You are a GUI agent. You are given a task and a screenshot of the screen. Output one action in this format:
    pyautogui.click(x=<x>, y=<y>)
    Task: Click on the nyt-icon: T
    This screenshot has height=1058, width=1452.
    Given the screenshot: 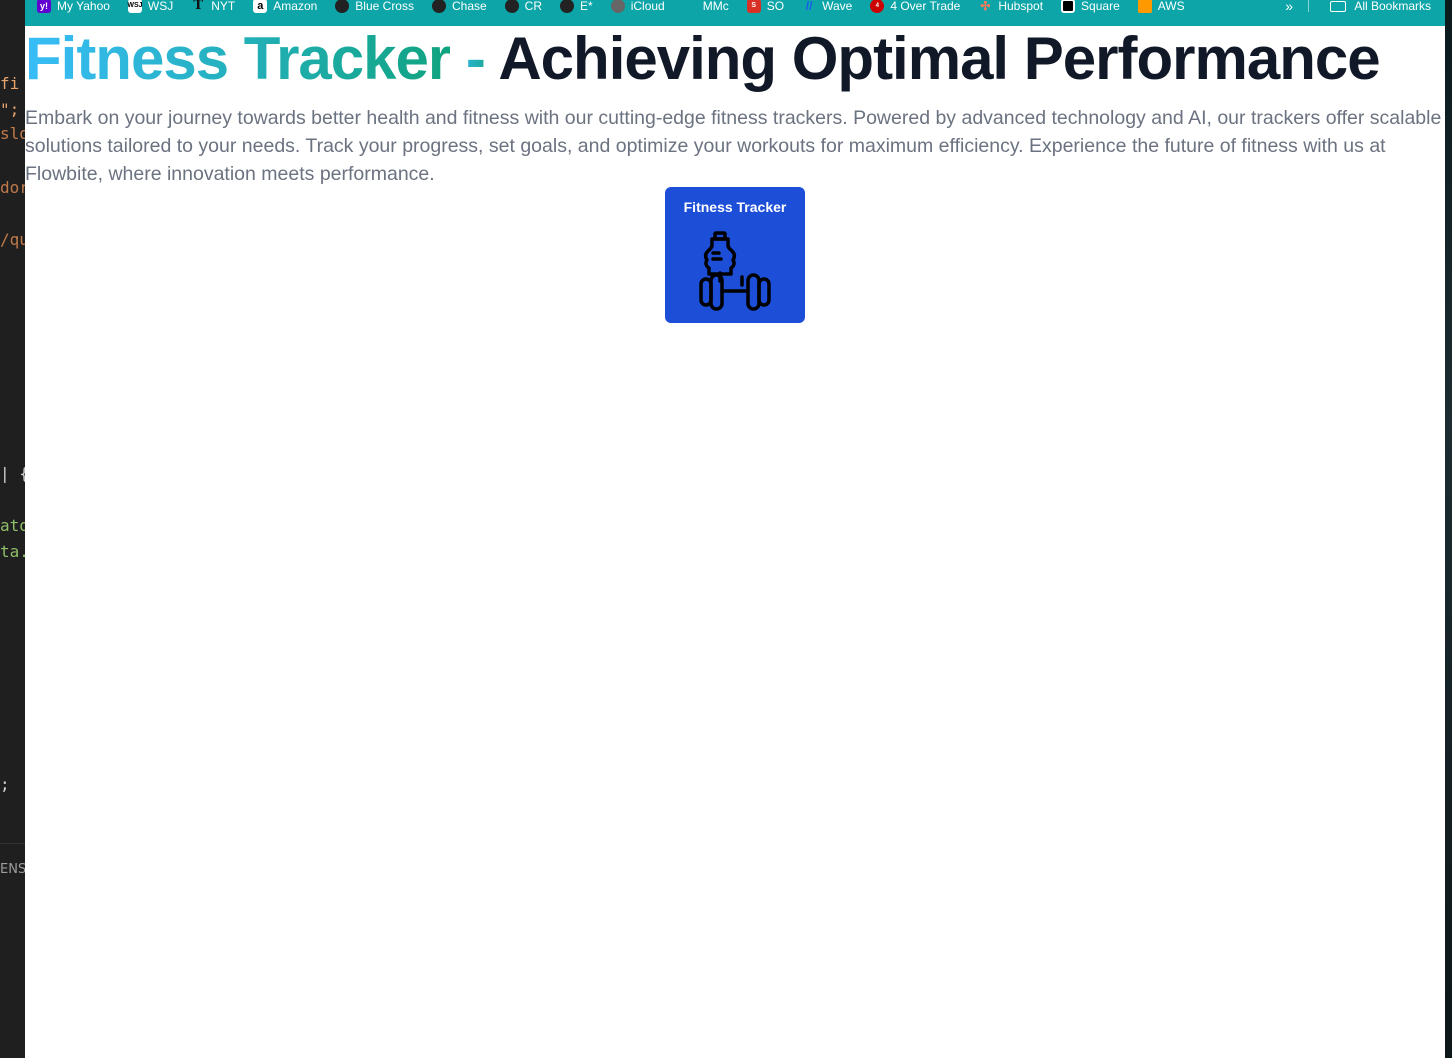 What is the action you would take?
    pyautogui.click(x=198, y=6)
    